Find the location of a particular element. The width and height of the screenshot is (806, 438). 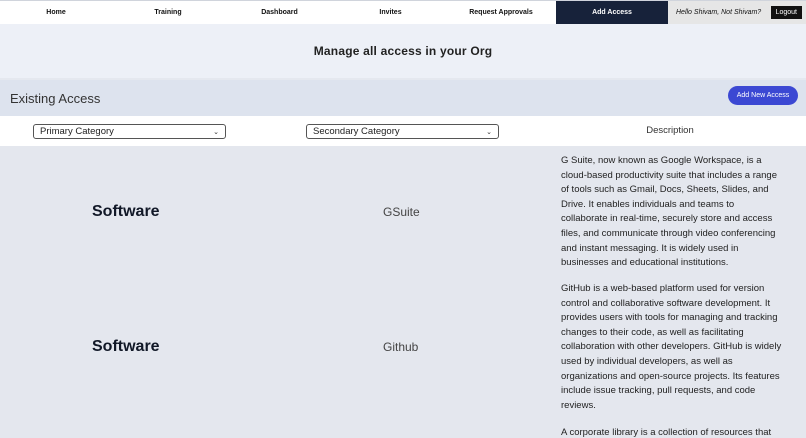

nav-home: Home is located at coordinates (56, 12).